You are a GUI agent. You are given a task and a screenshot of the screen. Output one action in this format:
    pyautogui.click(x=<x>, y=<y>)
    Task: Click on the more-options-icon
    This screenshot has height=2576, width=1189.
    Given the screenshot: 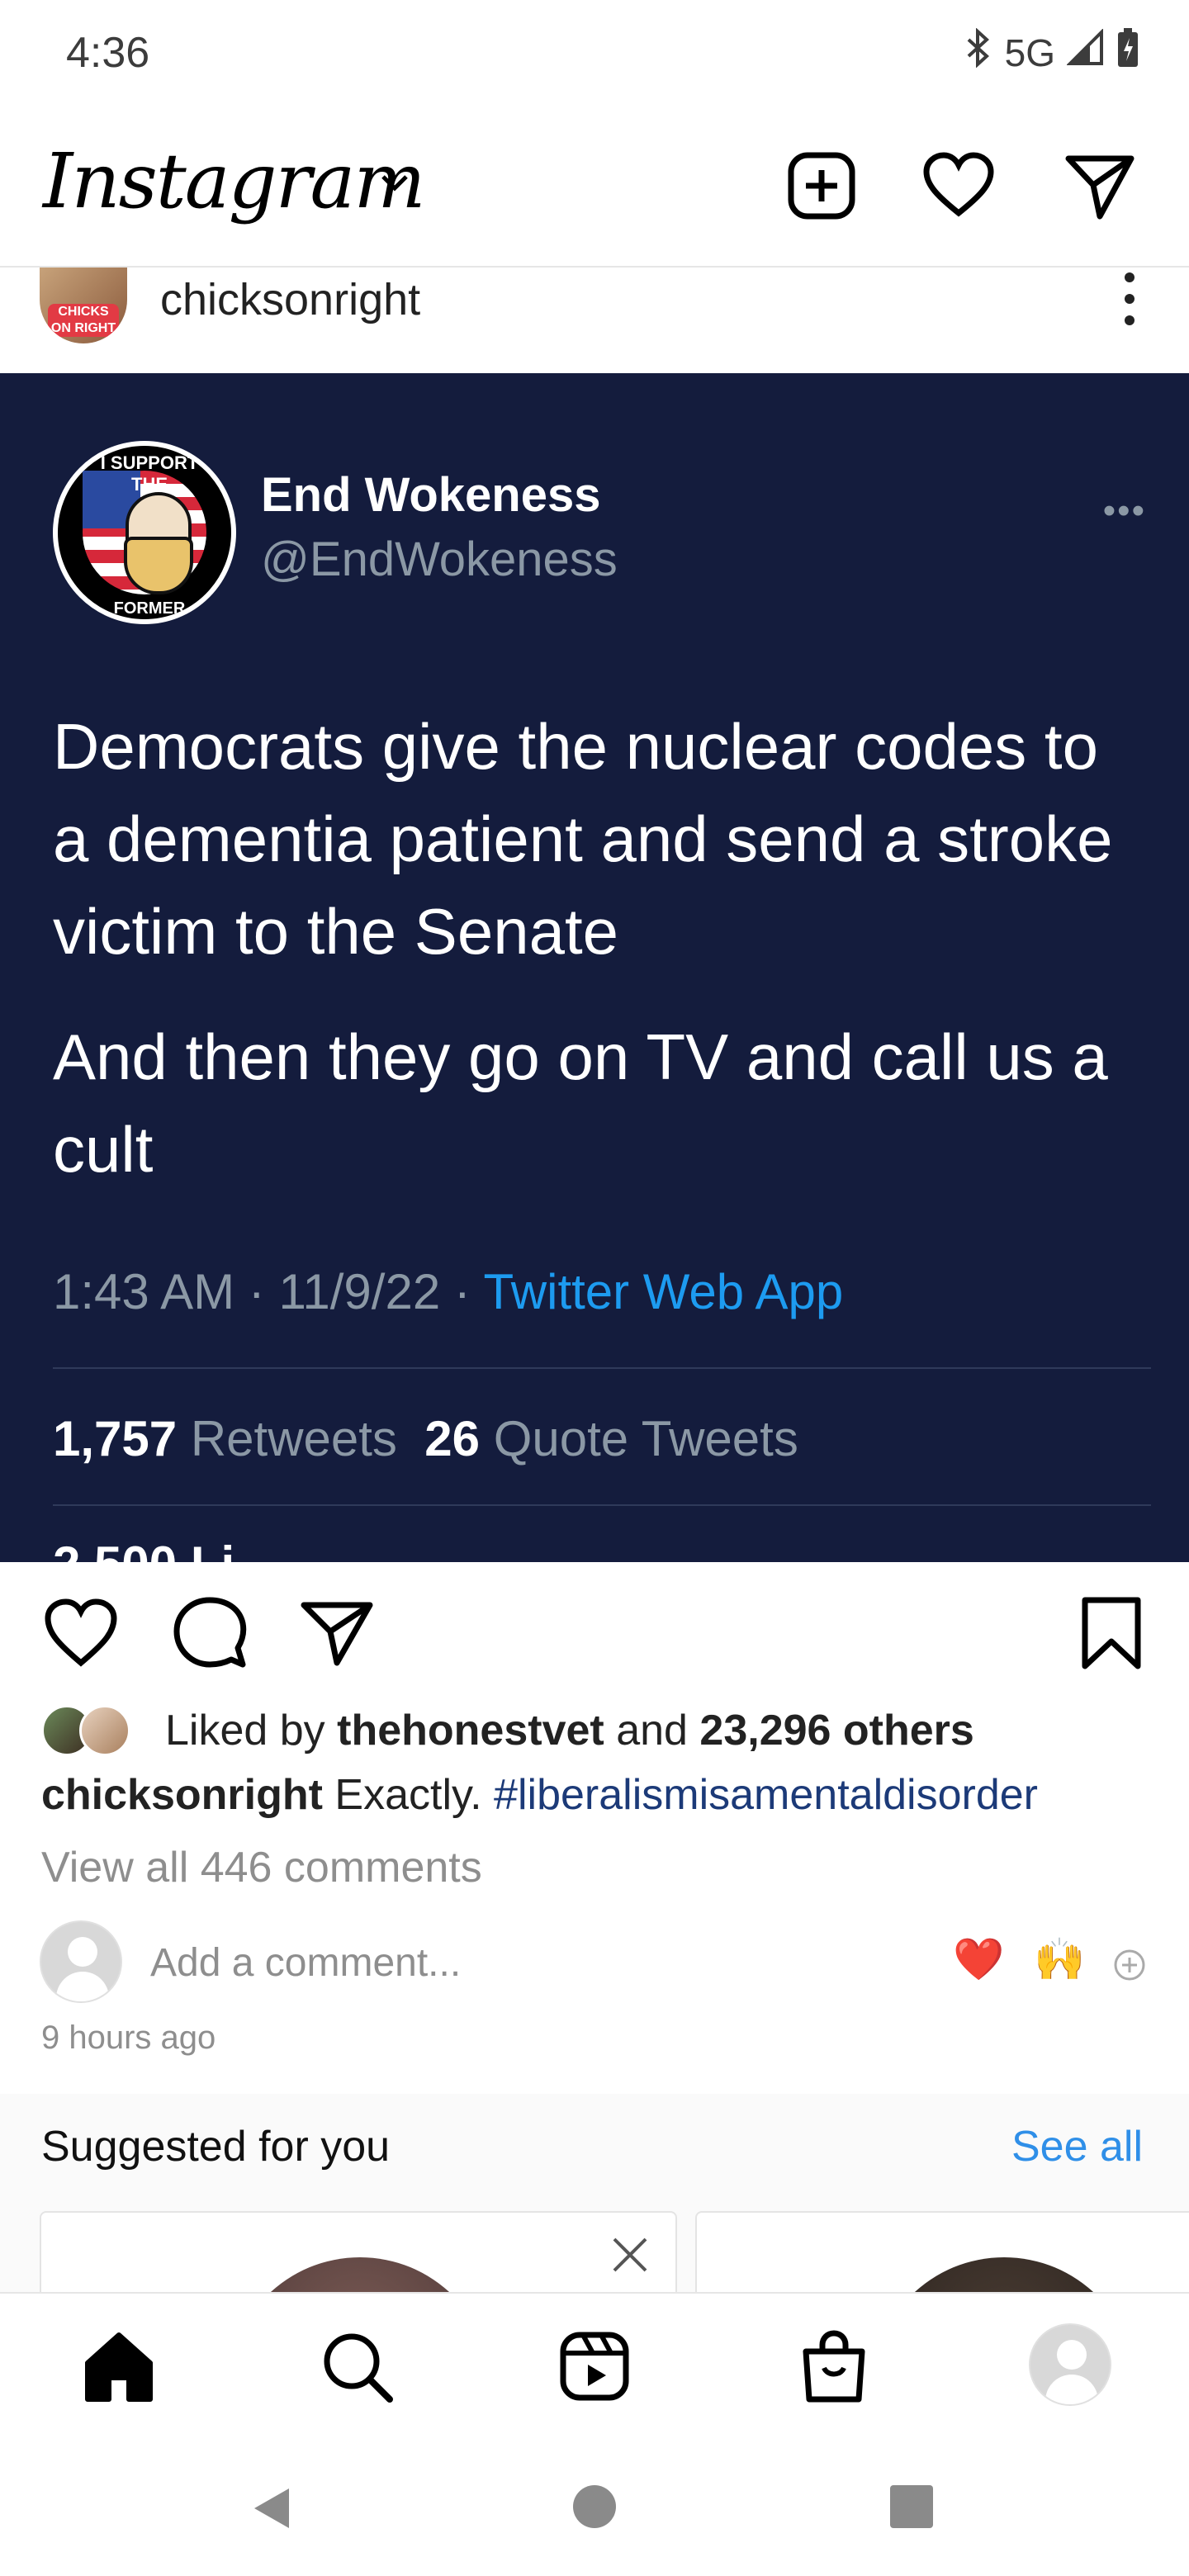 What is the action you would take?
    pyautogui.click(x=1129, y=304)
    